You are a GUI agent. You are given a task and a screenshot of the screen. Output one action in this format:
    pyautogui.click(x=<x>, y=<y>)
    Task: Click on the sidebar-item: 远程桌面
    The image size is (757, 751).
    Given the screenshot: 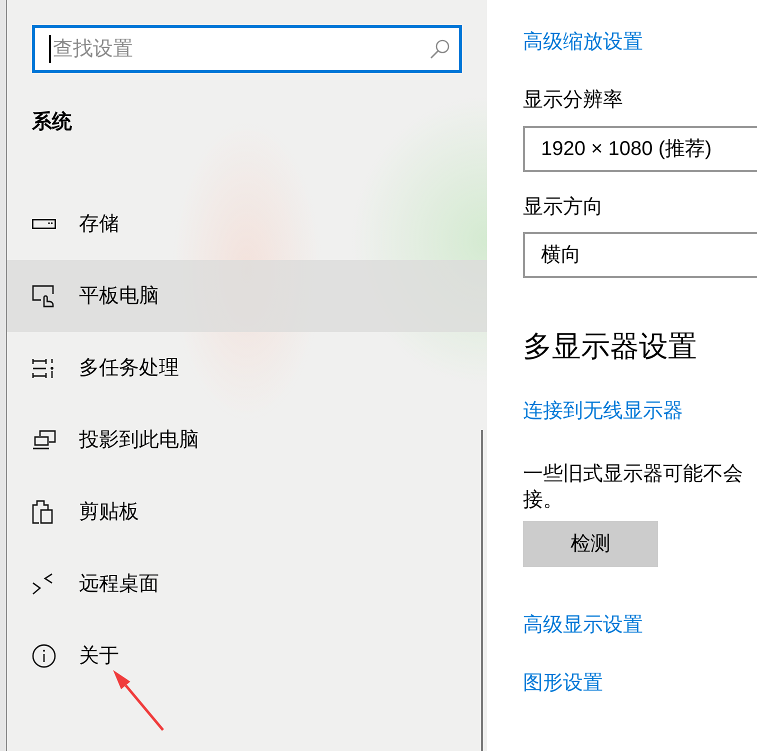 What is the action you would take?
    pyautogui.click(x=247, y=584)
    